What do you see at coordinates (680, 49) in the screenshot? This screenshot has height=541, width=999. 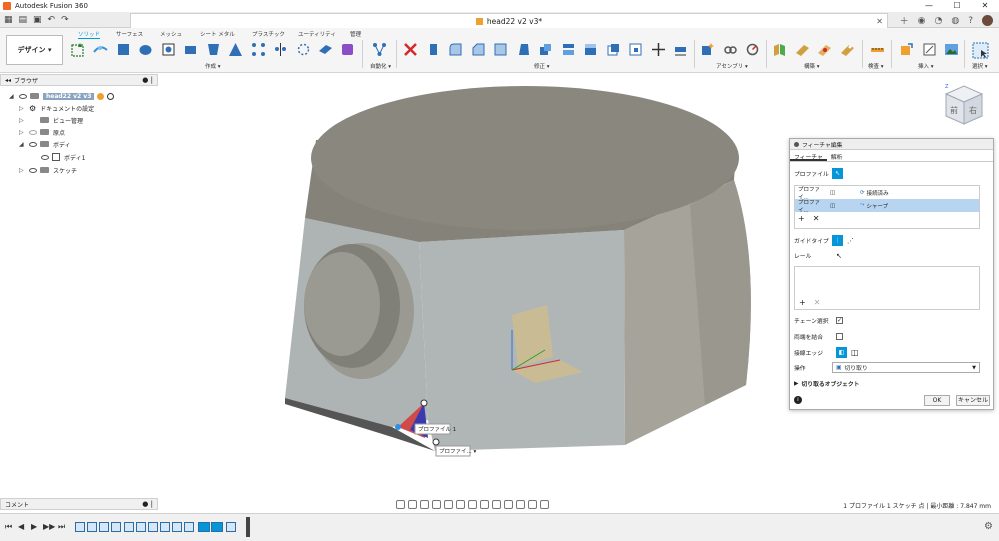 I see `align-icon` at bounding box center [680, 49].